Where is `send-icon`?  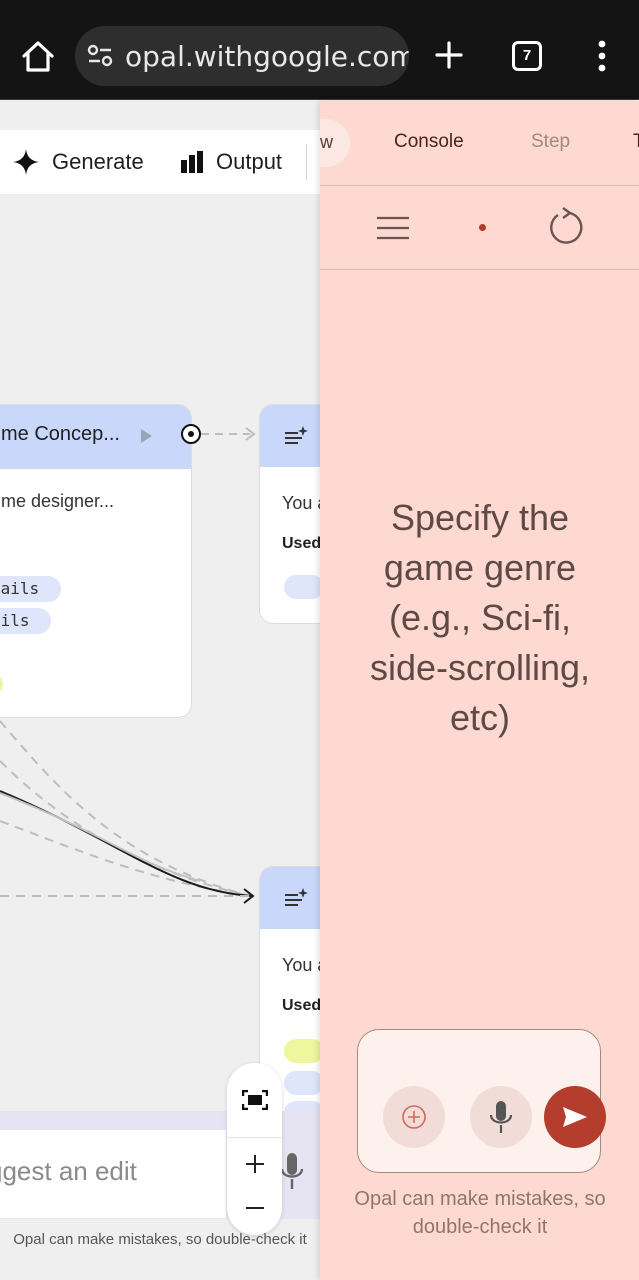
send-icon is located at coordinates (575, 1117).